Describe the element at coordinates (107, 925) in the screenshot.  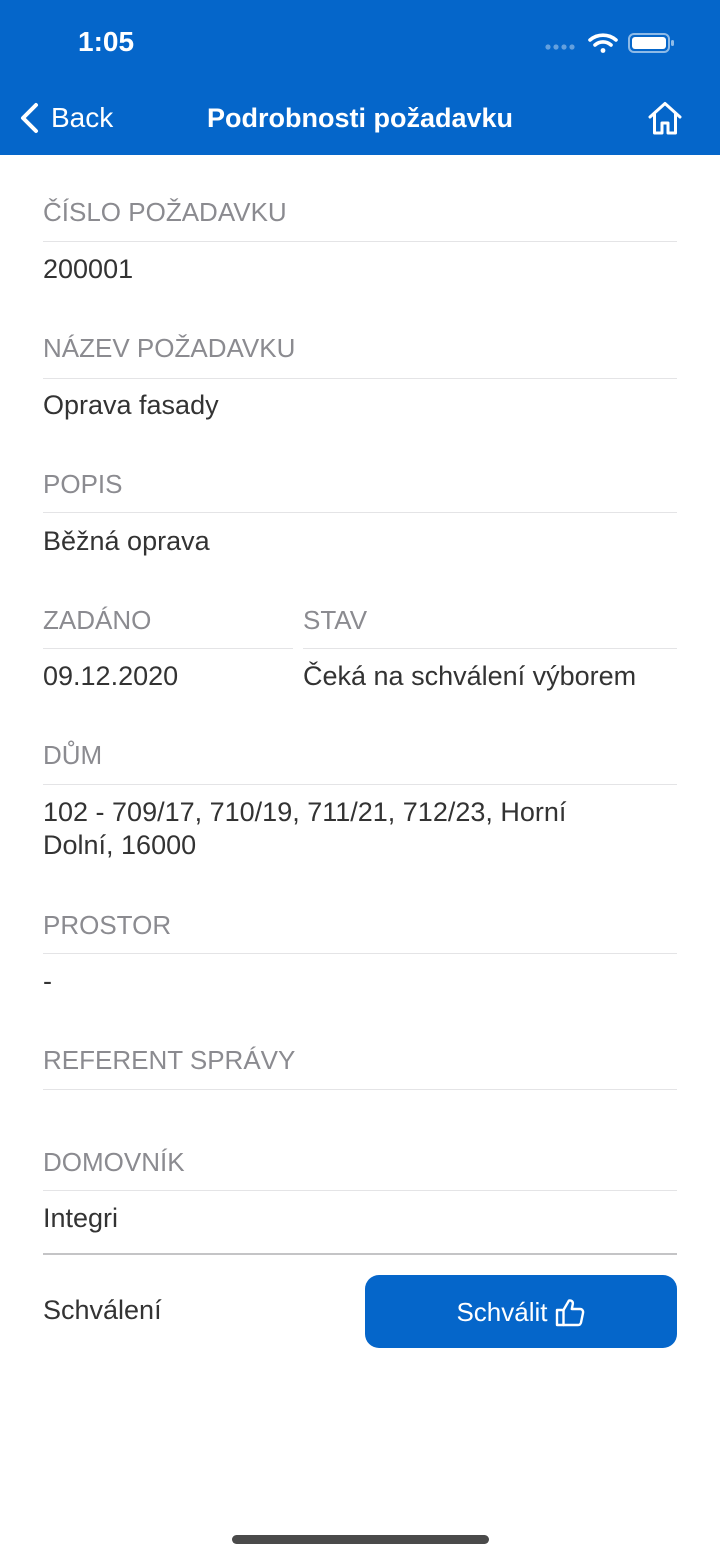
I see `space-label: PROSTOR` at that location.